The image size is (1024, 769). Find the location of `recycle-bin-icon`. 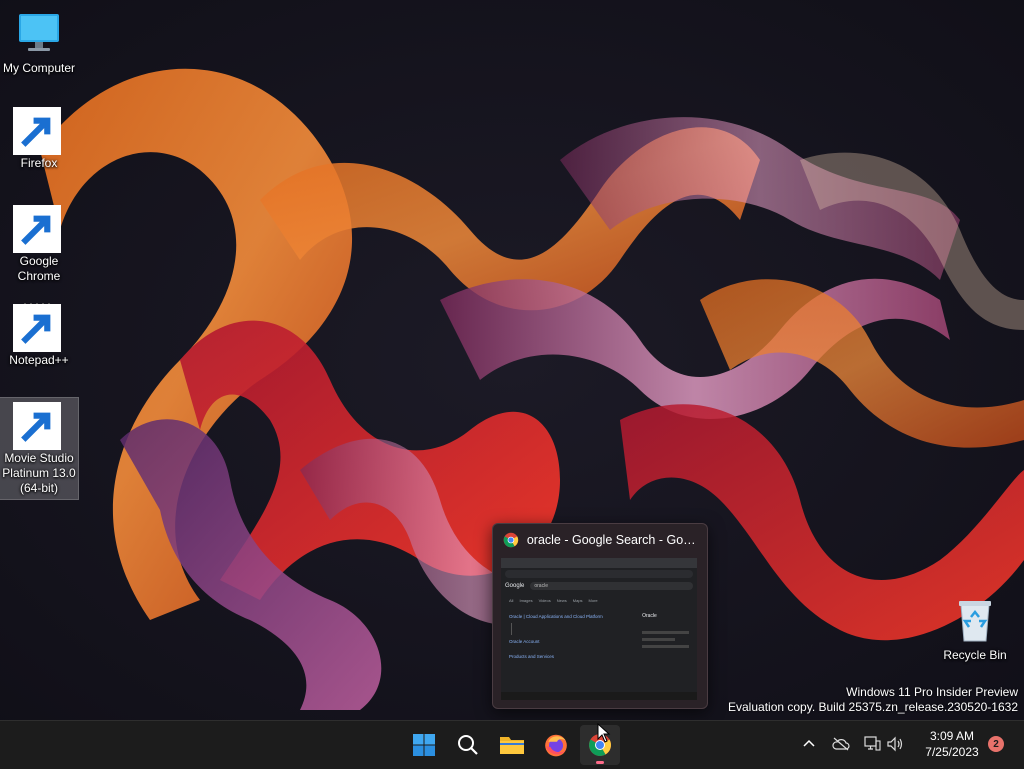

recycle-bin-icon is located at coordinates (975, 621).